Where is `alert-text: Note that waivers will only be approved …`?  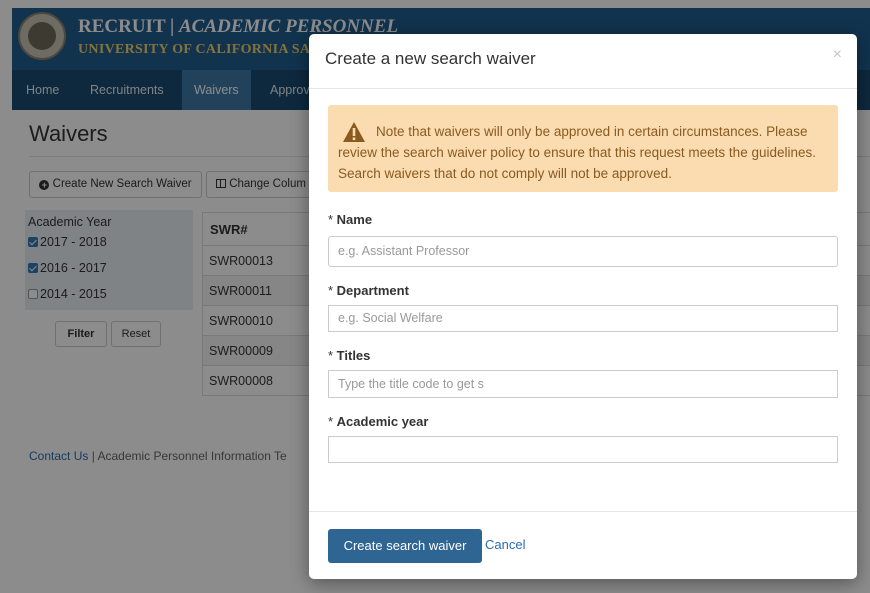
alert-text: Note that waivers will only be approved … is located at coordinates (577, 152).